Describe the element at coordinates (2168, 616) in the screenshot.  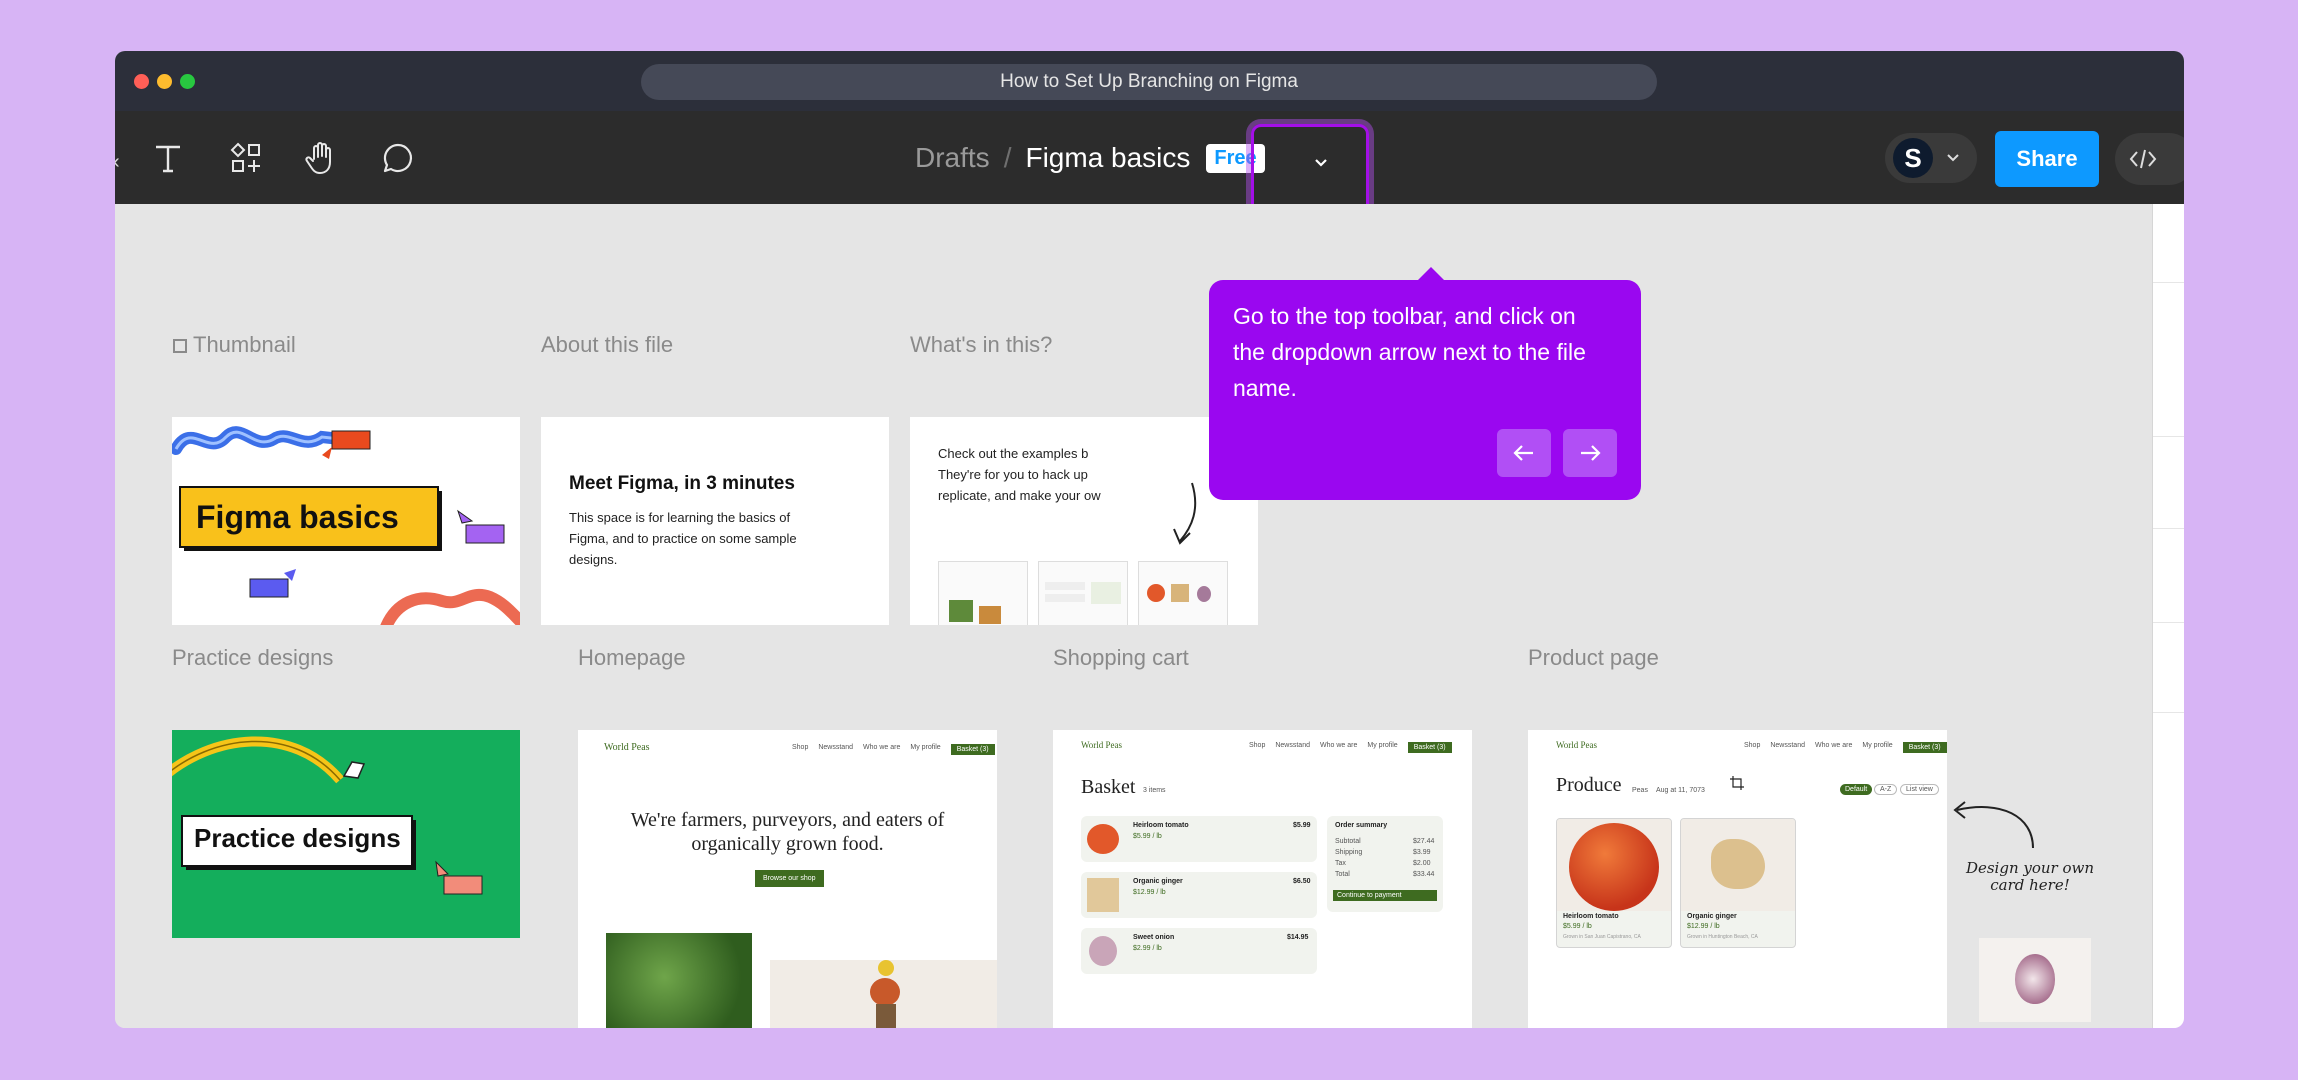
I see `right-panel` at that location.